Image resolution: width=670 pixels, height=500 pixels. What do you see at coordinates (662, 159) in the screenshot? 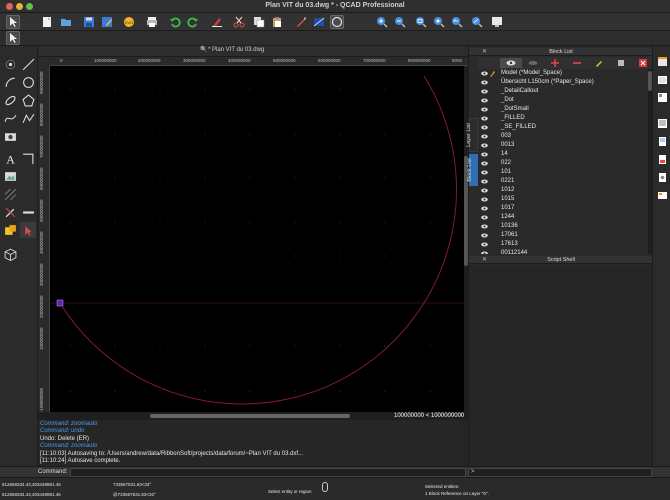
I see `page-icon` at bounding box center [662, 159].